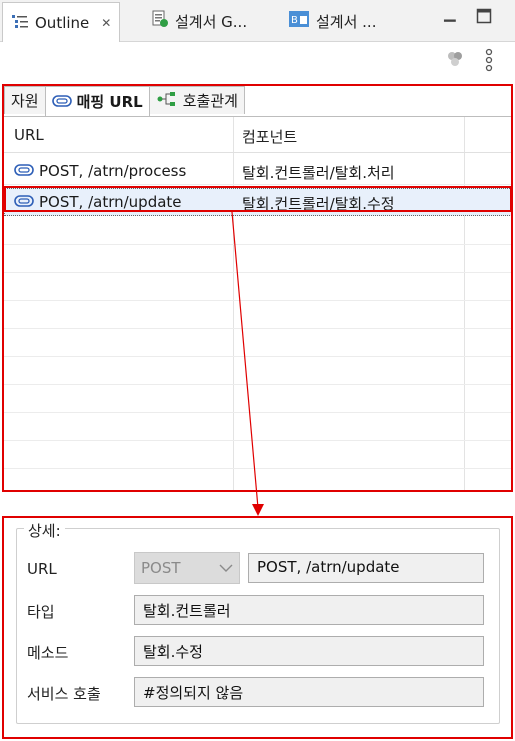 This screenshot has width=515, height=741. I want to click on service-call-label: 서비스 호출, so click(64, 694).